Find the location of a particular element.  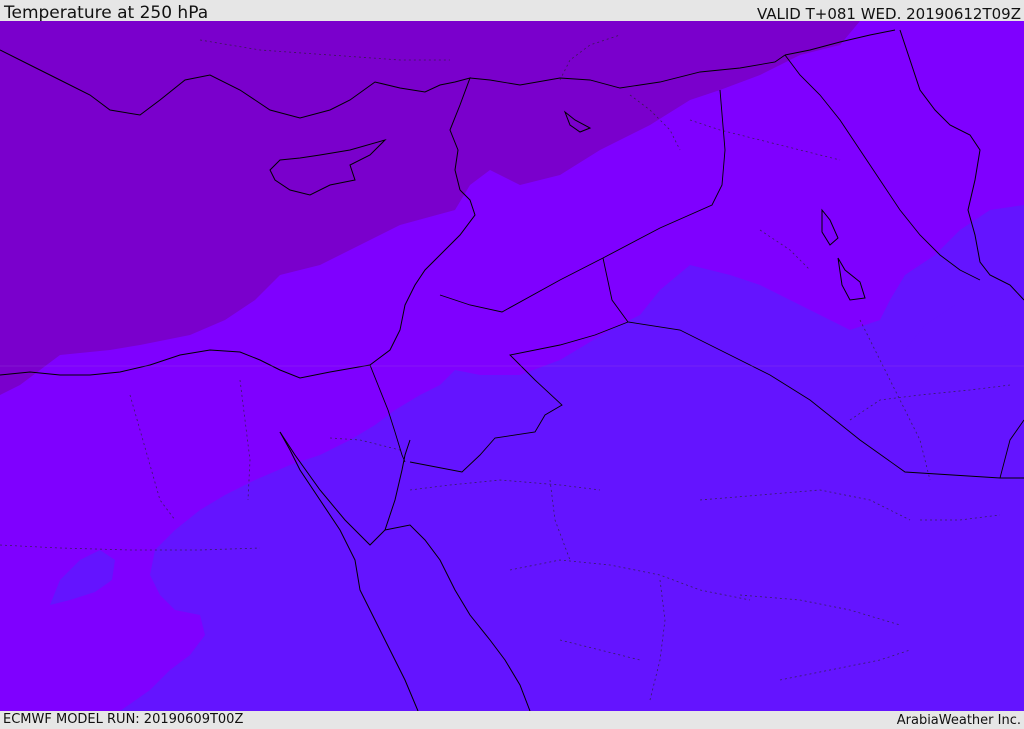

credit-label: ArabiaWeather Inc. is located at coordinates (958, 720).